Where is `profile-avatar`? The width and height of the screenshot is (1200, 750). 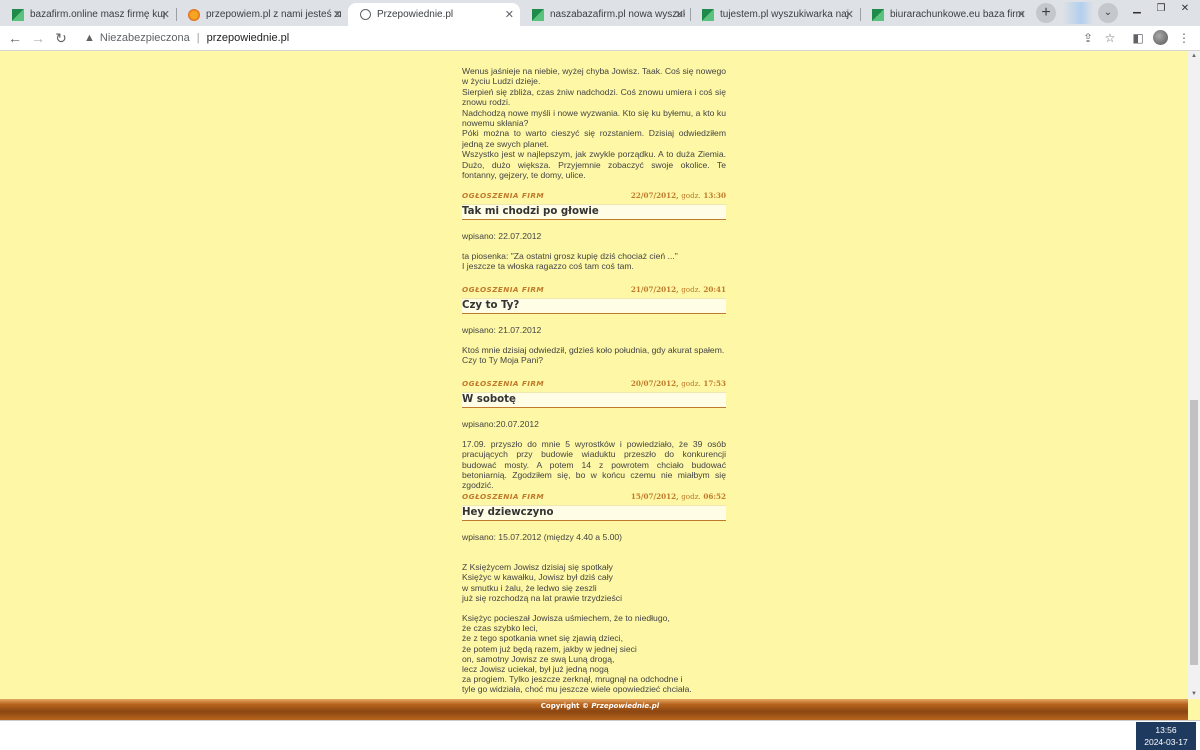
profile-avatar is located at coordinates (1160, 37).